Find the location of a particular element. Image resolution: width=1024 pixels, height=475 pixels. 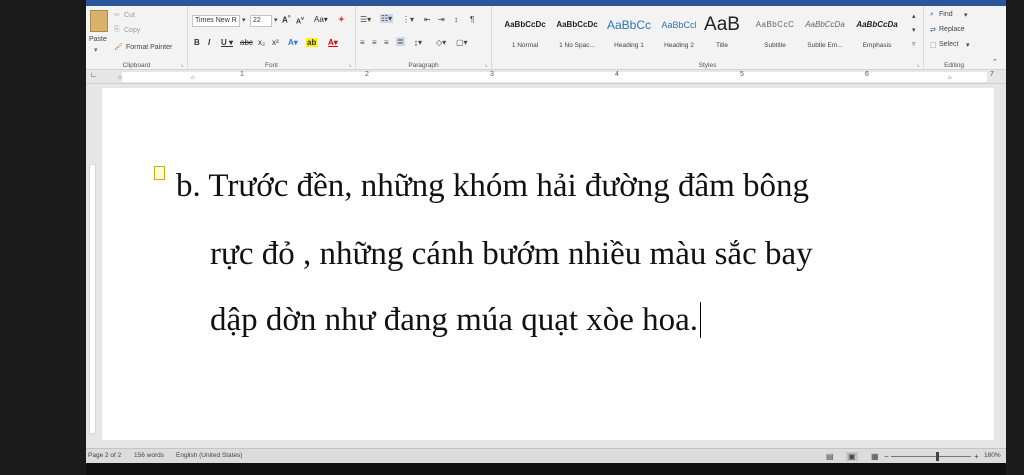

line-spacing-icon: ↨▾ is located at coordinates (418, 42).